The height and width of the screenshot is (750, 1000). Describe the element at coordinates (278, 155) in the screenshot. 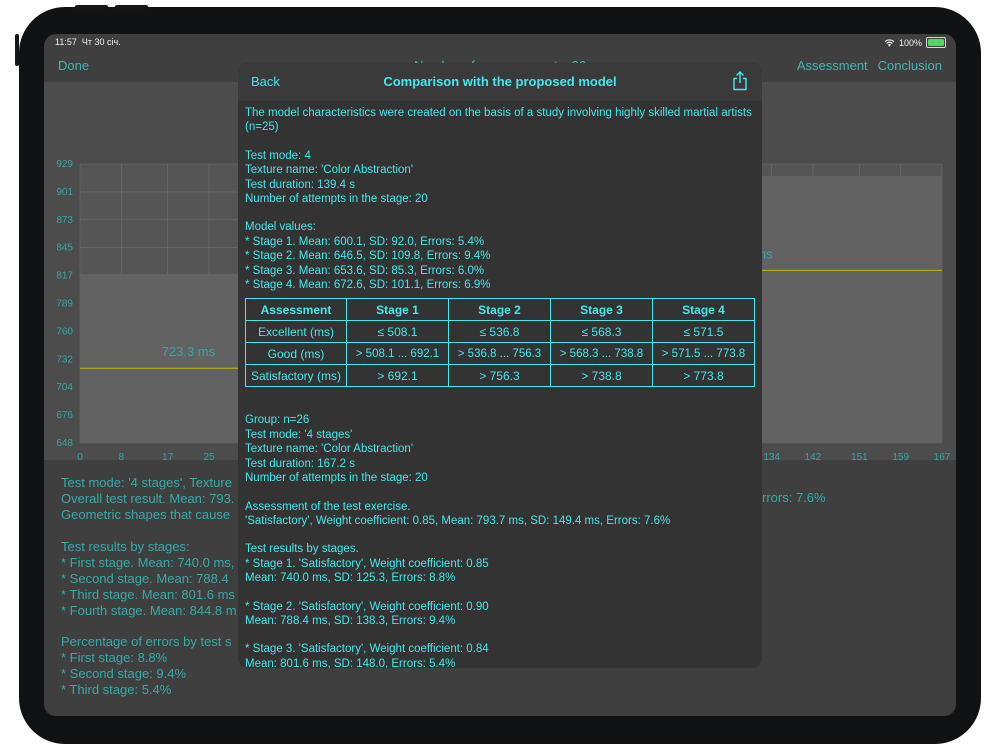

I see `test-mode: Test mode: 4` at that location.